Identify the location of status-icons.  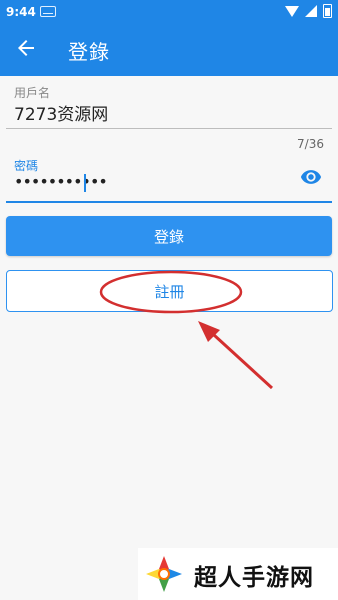
(308, 11).